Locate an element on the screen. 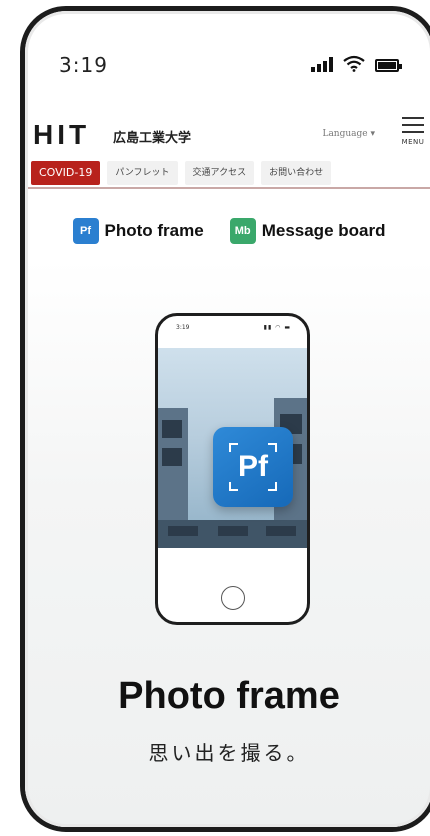 This screenshot has width=430, height=836. photo-frame-link: Pf Photo frame is located at coordinates (138, 231).